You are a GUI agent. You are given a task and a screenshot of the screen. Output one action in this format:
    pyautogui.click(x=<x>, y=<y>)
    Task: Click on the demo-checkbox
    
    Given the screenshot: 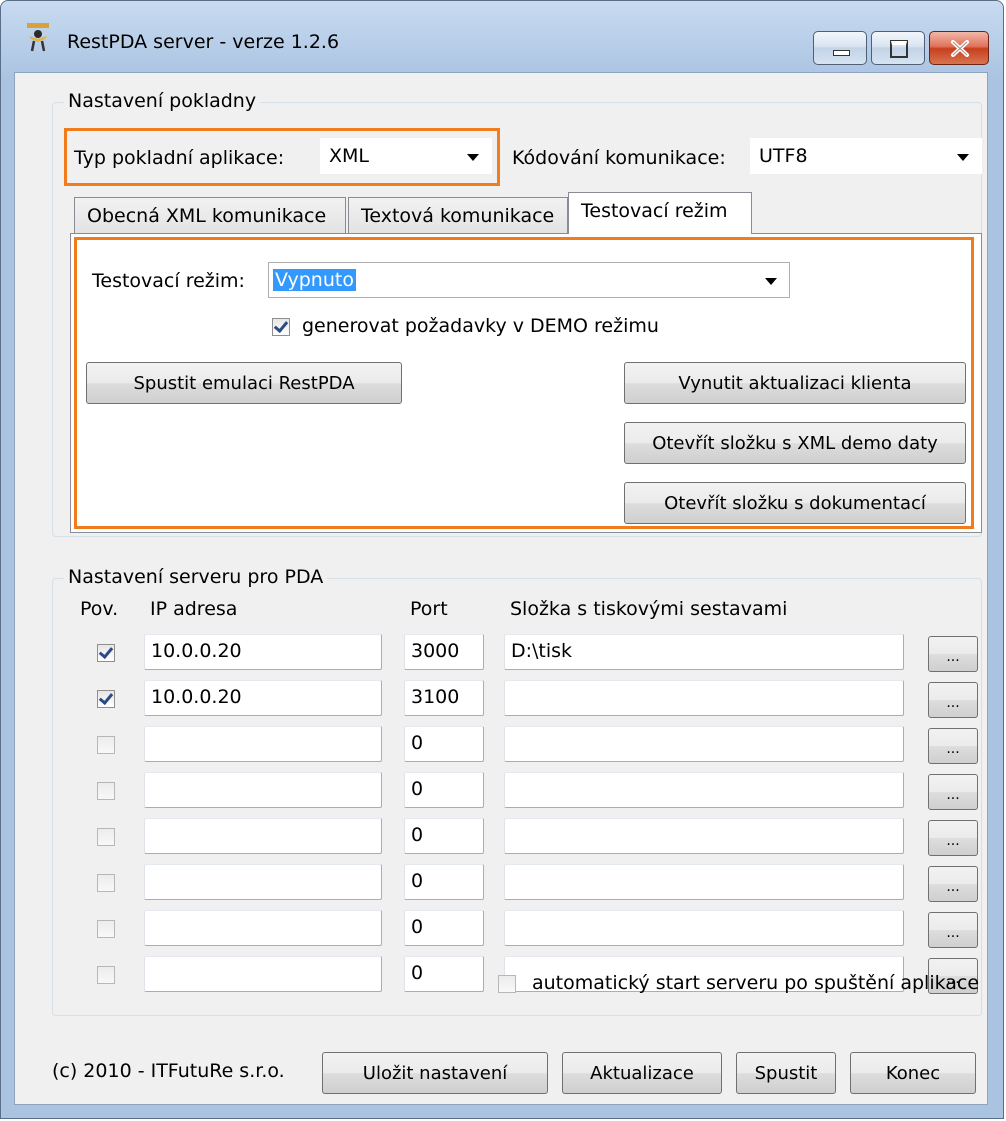 What is the action you would take?
    pyautogui.click(x=281, y=327)
    